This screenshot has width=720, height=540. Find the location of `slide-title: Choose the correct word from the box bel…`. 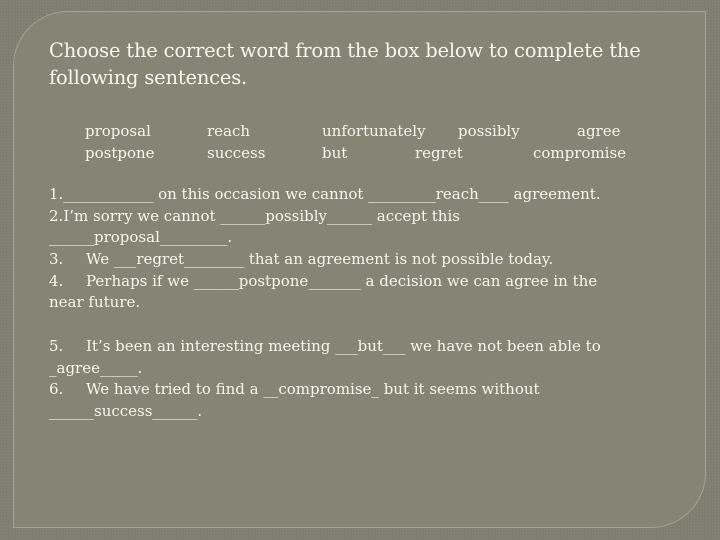

slide-title: Choose the correct word from the box bel… is located at coordinates (345, 64).